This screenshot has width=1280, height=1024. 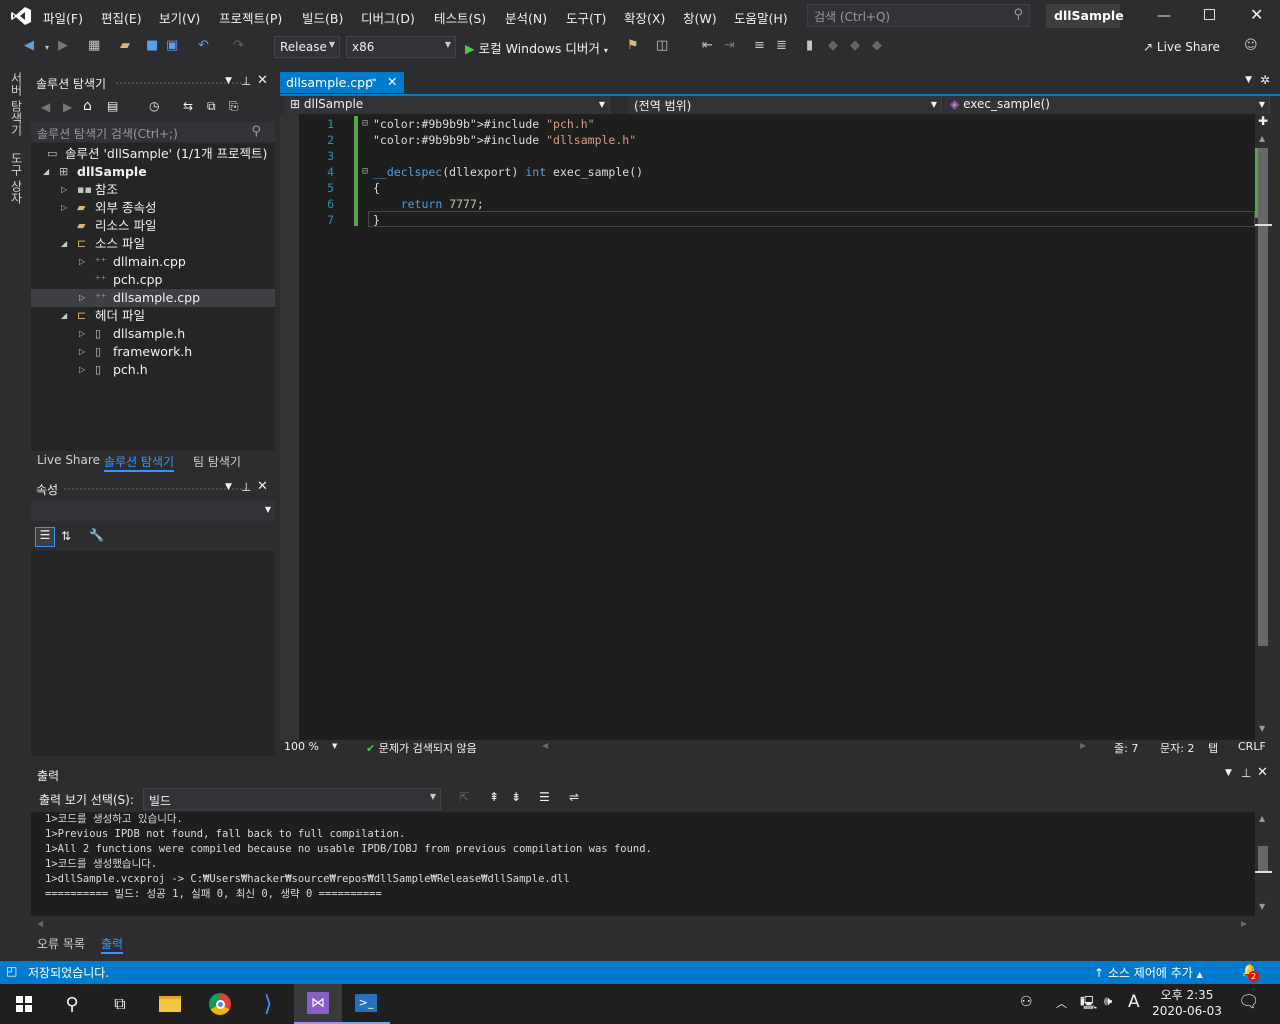 I want to click on prev-message-icon: ⇞, so click(x=494, y=797).